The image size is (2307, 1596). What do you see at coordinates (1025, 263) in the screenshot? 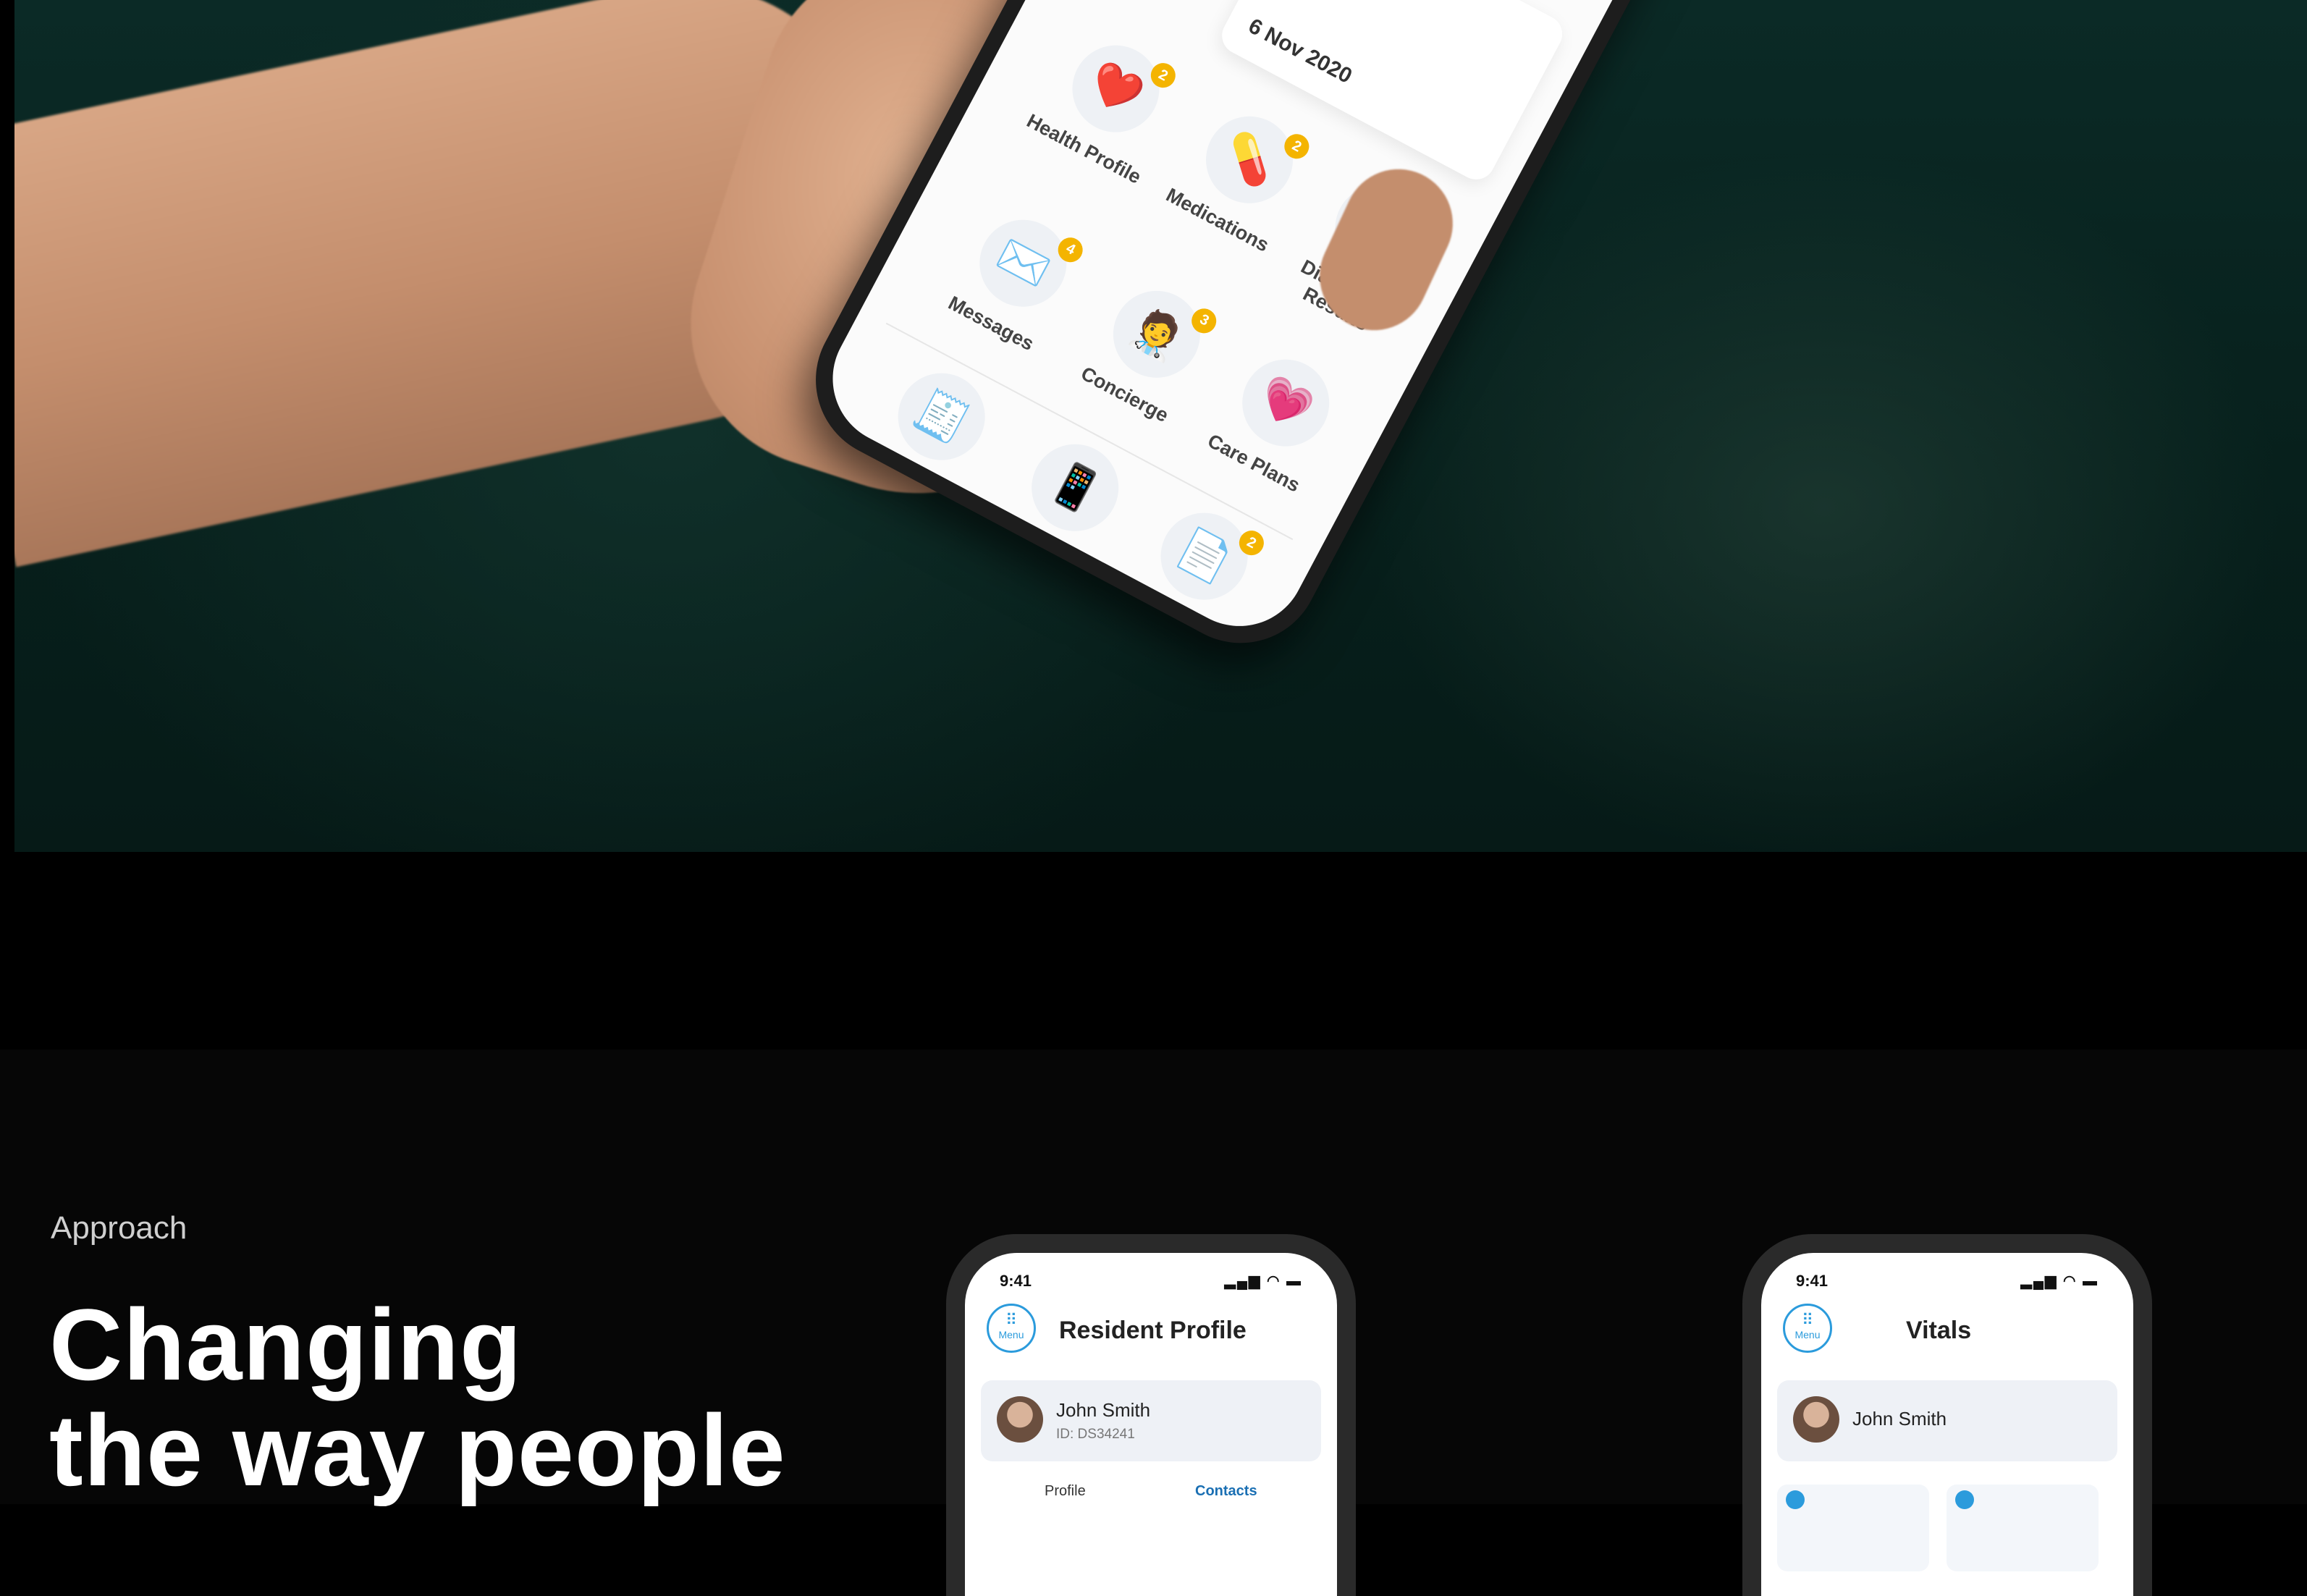
I see `envelope-icon: ✉️ 4` at bounding box center [1025, 263].